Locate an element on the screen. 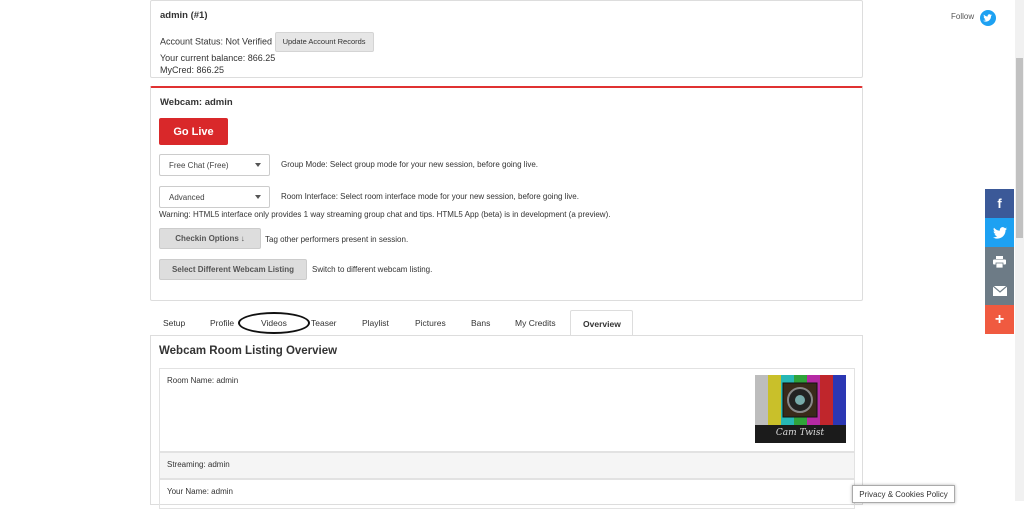 The height and width of the screenshot is (509, 1024). streaming-text: Streaming: admin is located at coordinates (198, 464).